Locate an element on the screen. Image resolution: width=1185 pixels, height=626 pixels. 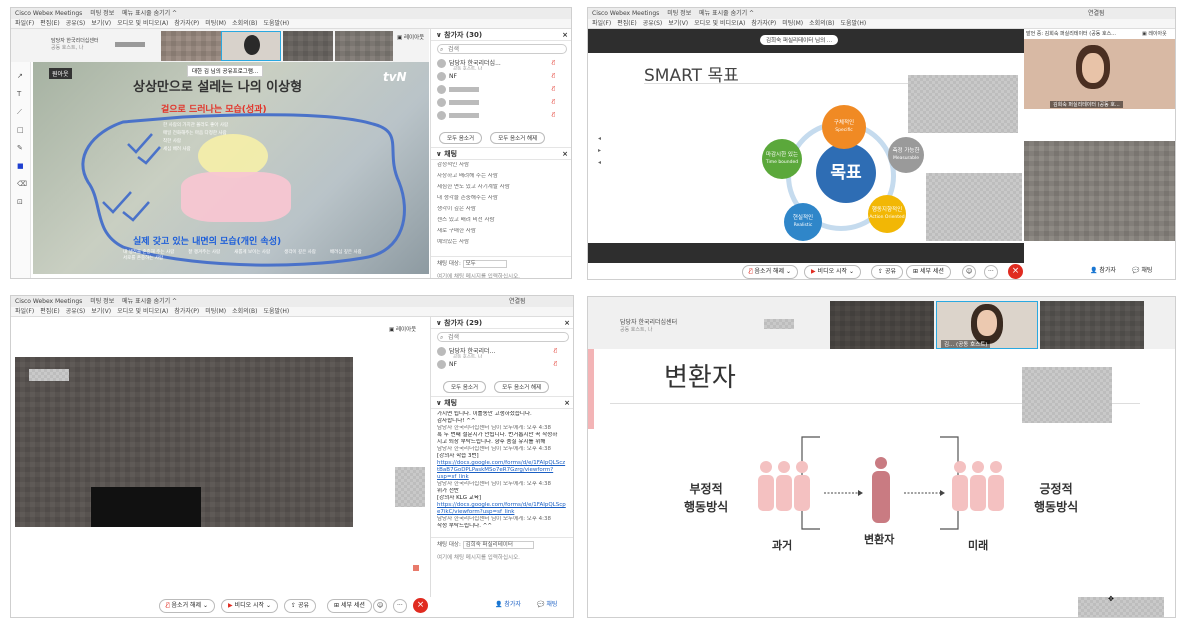
video-thumb-active is located at coordinates (251, 46).